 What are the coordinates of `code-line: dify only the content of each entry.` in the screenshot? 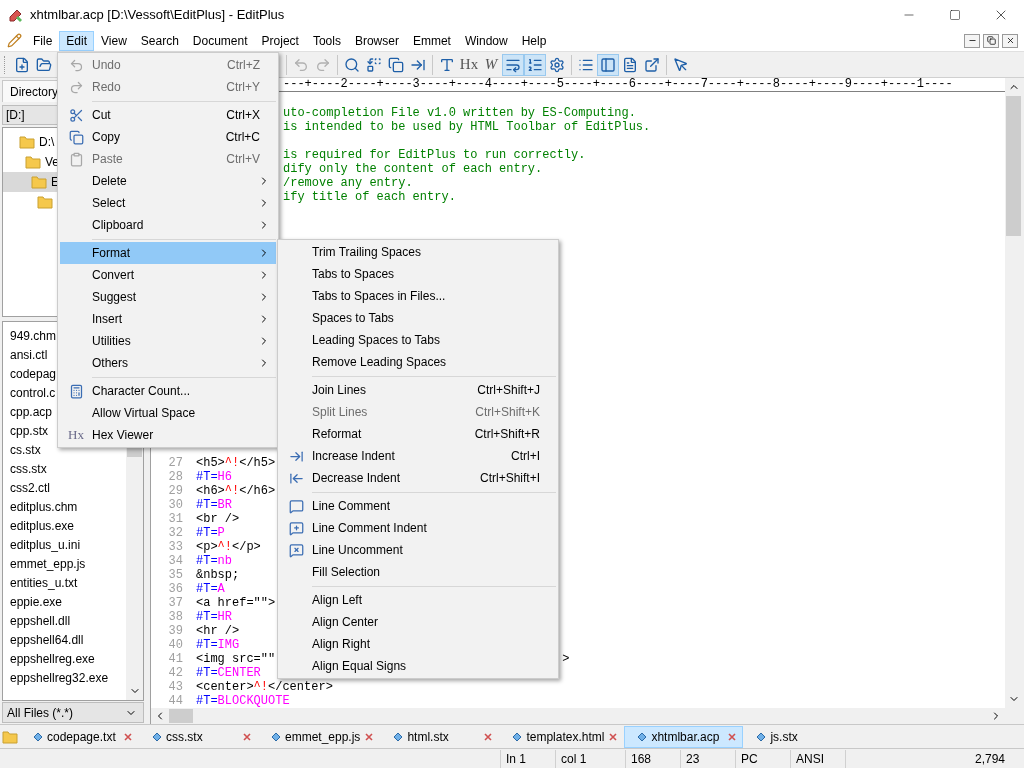 It's located at (413, 169).